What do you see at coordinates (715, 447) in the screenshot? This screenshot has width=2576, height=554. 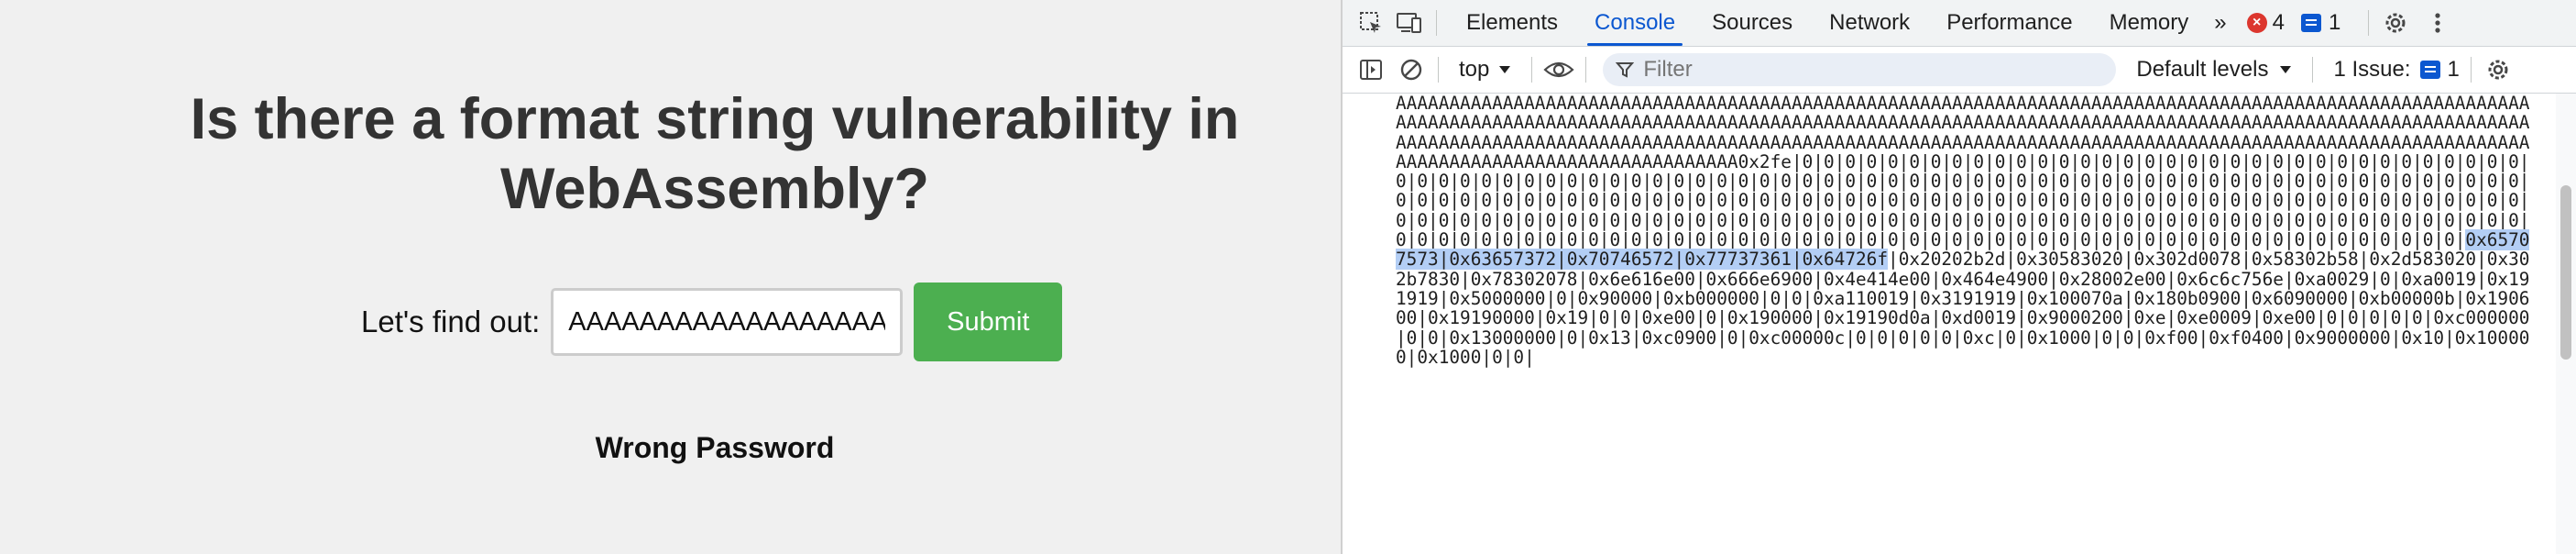 I see `result-message: Wrong Password` at bounding box center [715, 447].